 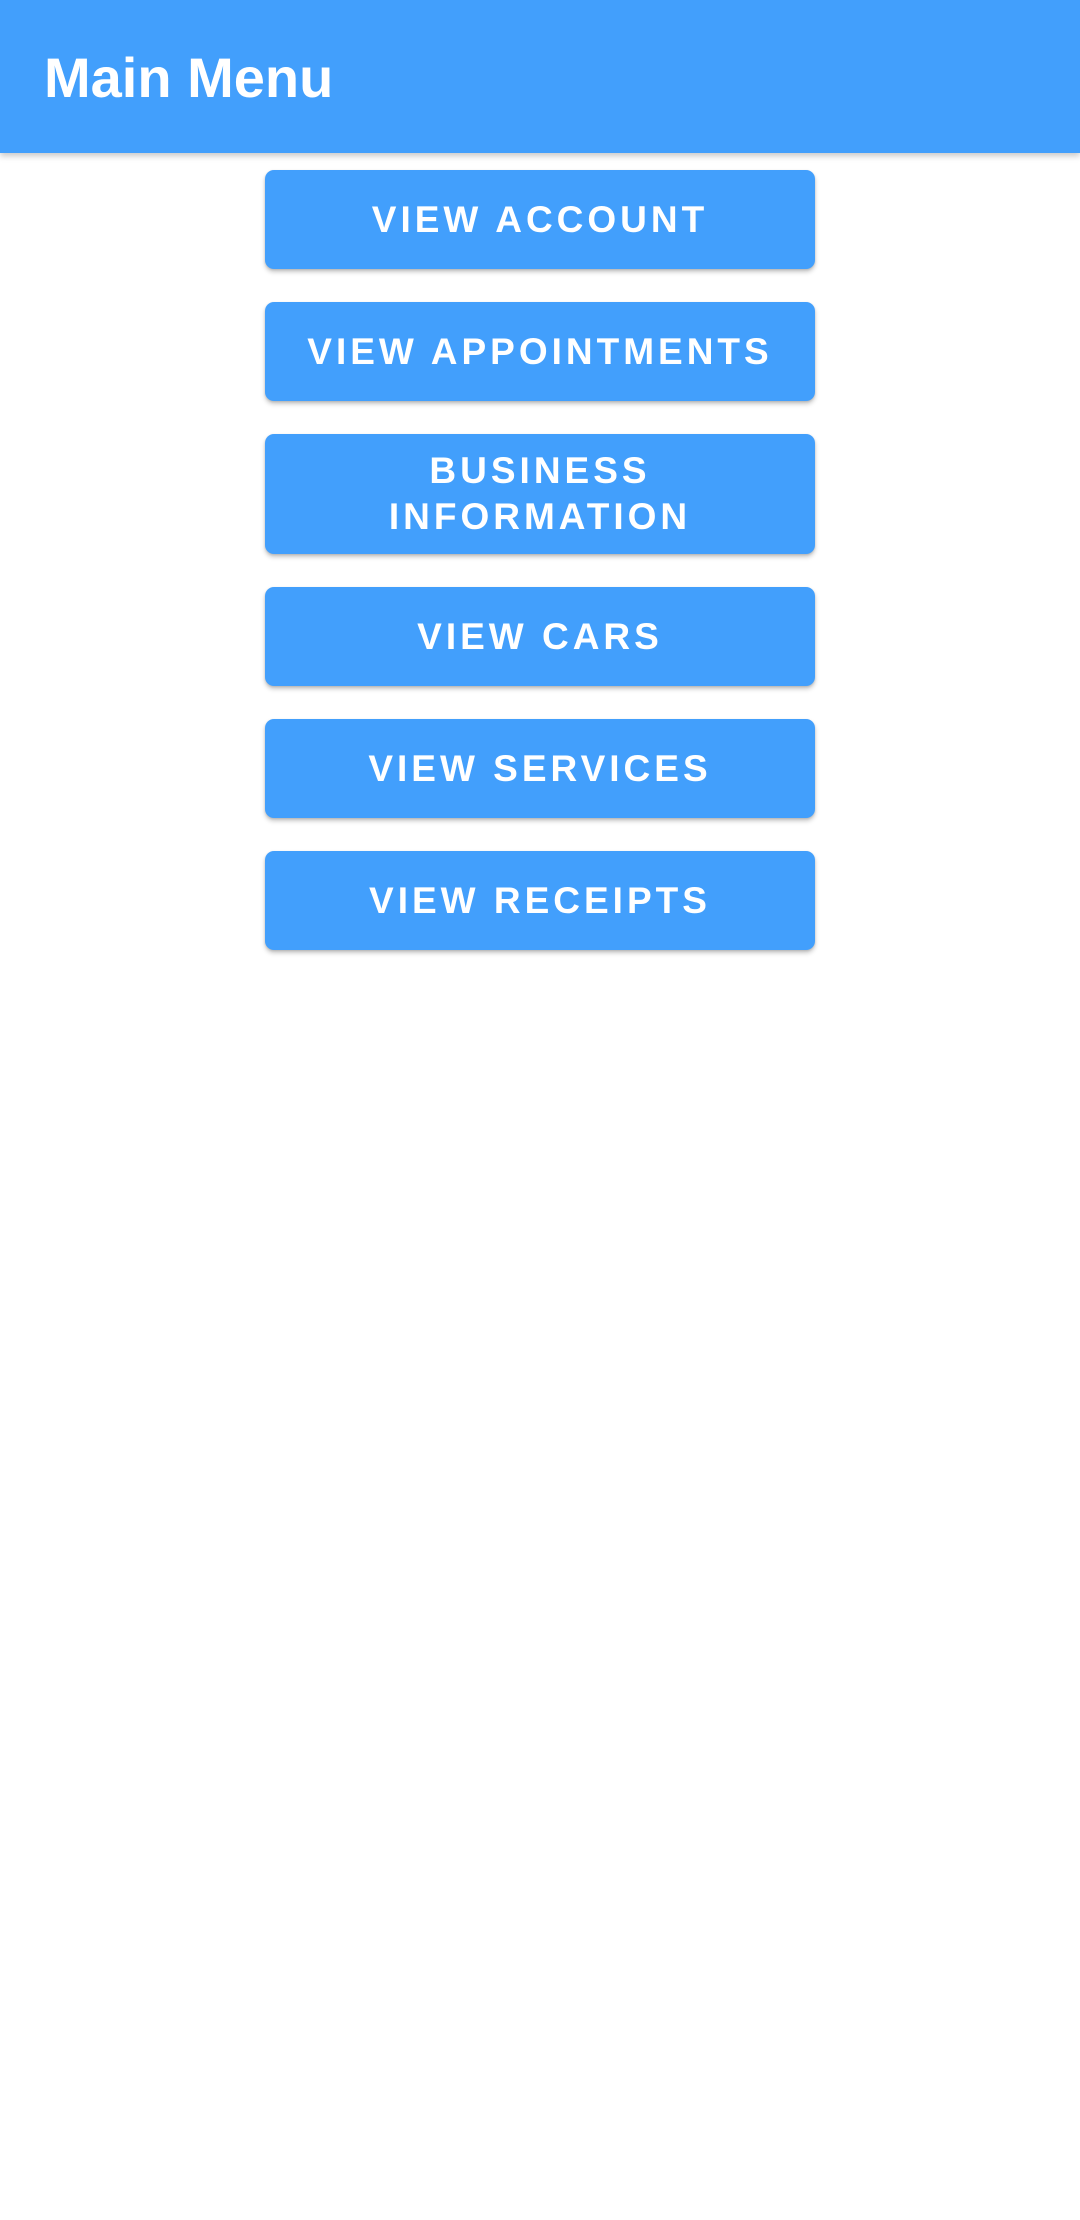 I want to click on view-appointments-button-label: VIEW APPOINTMENTS, so click(x=540, y=351).